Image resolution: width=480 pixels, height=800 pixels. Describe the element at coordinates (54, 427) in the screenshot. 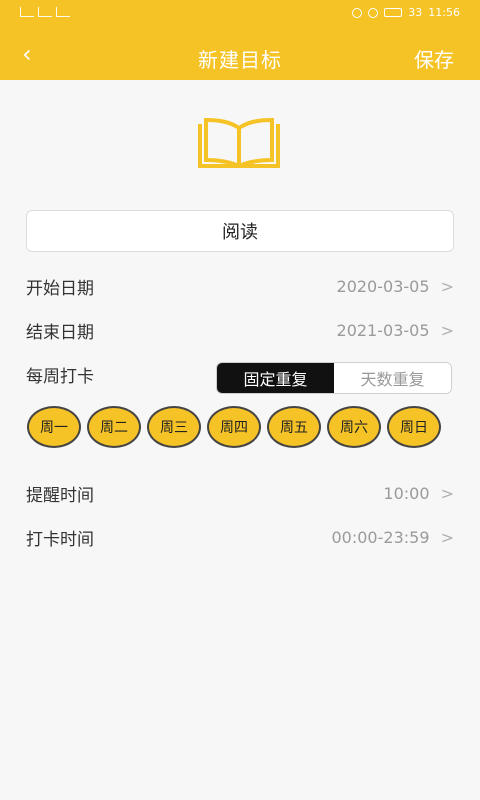

I see `day-button-mon: 周一` at that location.